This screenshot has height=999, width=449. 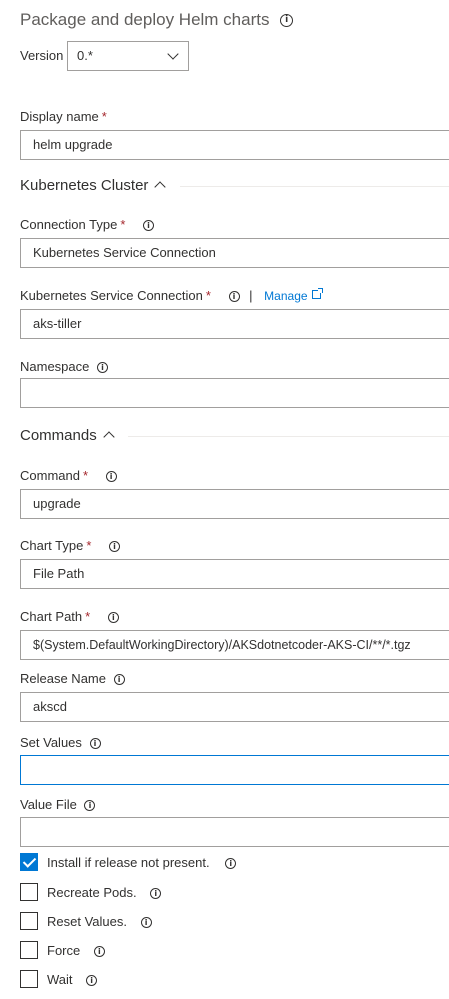 What do you see at coordinates (128, 56) in the screenshot?
I see `version-dropdown: 0.*` at bounding box center [128, 56].